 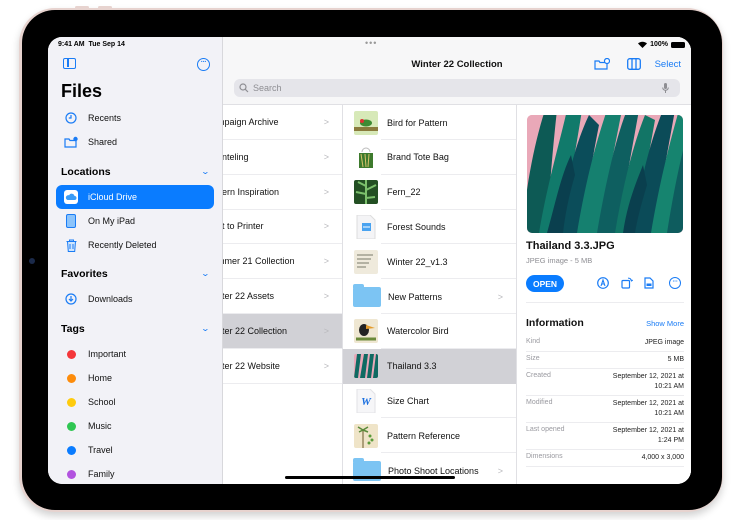 I want to click on open-button: OPEN, so click(x=545, y=283).